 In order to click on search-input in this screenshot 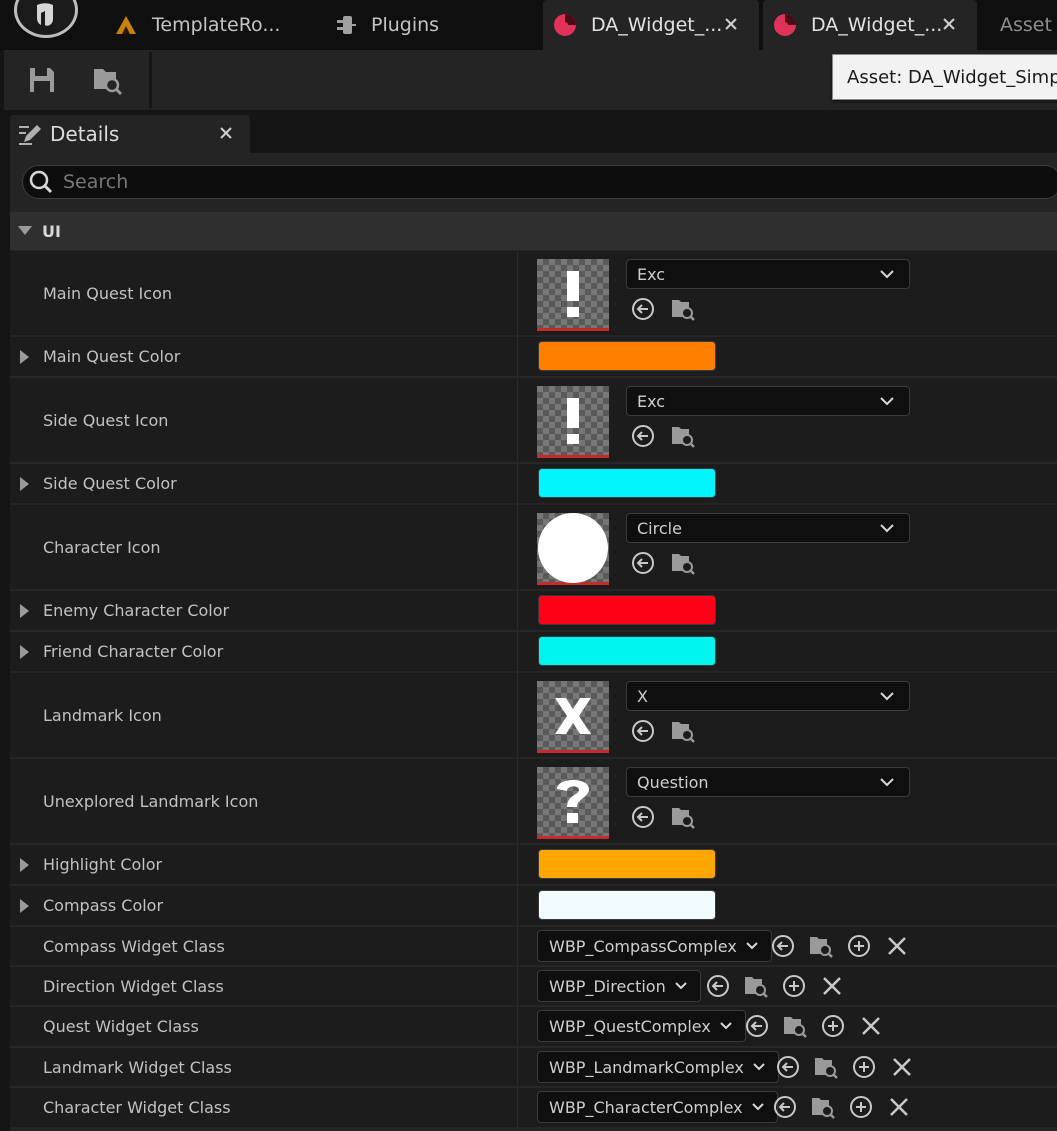, I will do `click(513, 182)`.